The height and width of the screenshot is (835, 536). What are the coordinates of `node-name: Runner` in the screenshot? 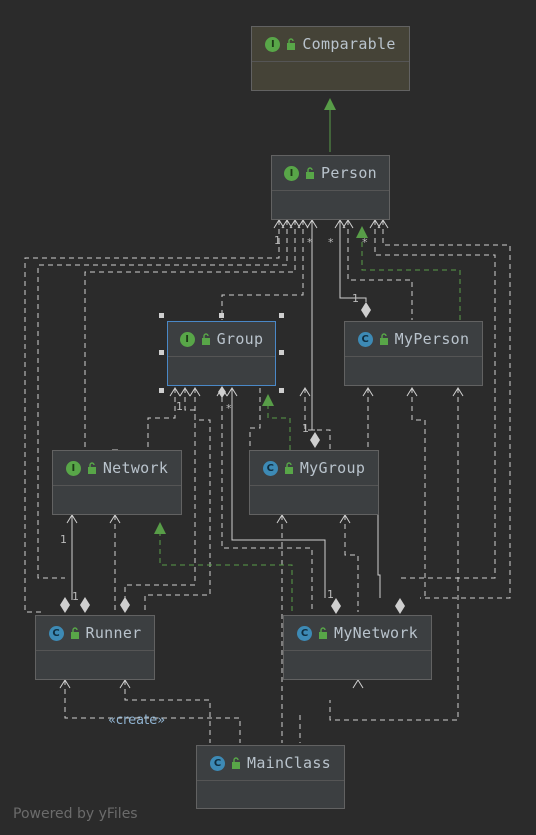 It's located at (113, 633).